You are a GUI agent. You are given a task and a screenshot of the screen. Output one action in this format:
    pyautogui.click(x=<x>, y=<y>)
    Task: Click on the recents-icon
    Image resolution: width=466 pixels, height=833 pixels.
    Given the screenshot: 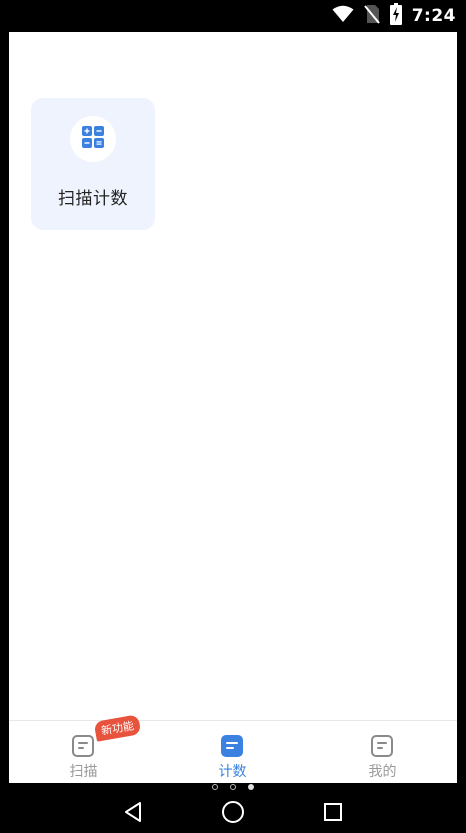 What is the action you would take?
    pyautogui.click(x=333, y=812)
    